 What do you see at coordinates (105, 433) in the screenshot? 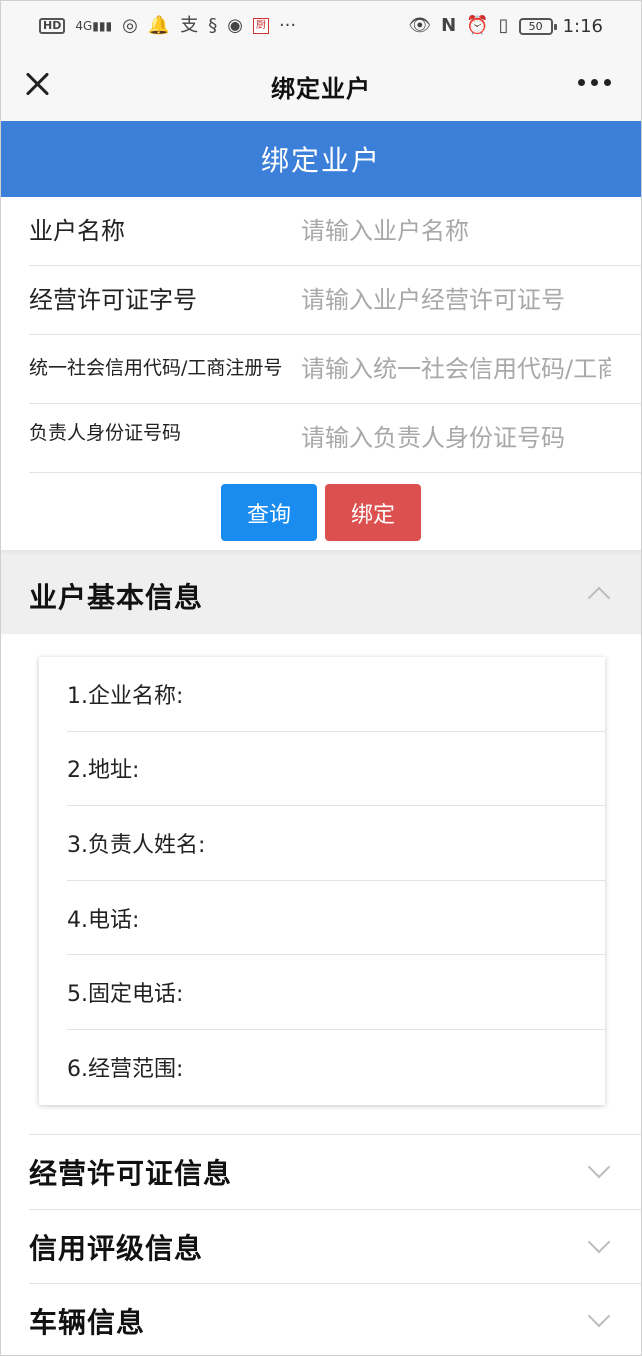
I see `id-card-label: 负责人身份证号码` at bounding box center [105, 433].